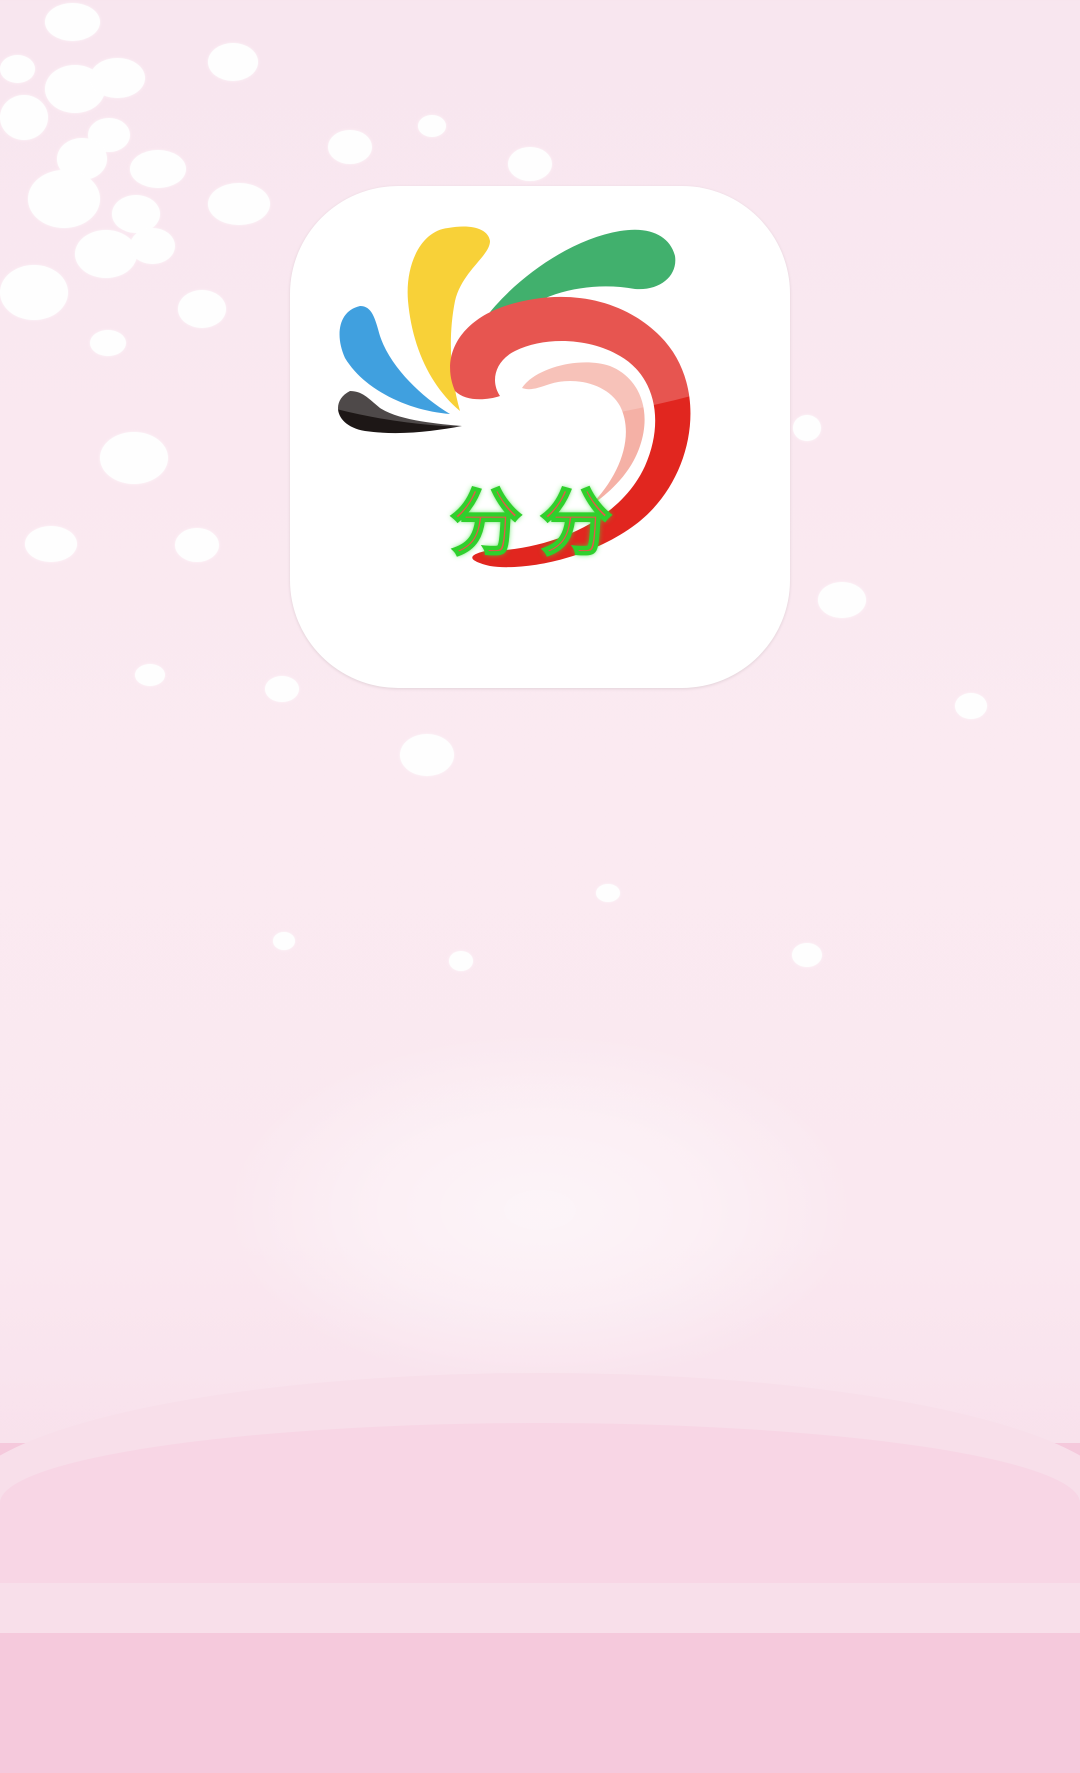 This screenshot has width=1080, height=1773. I want to click on app-logo-icon, so click(540, 377).